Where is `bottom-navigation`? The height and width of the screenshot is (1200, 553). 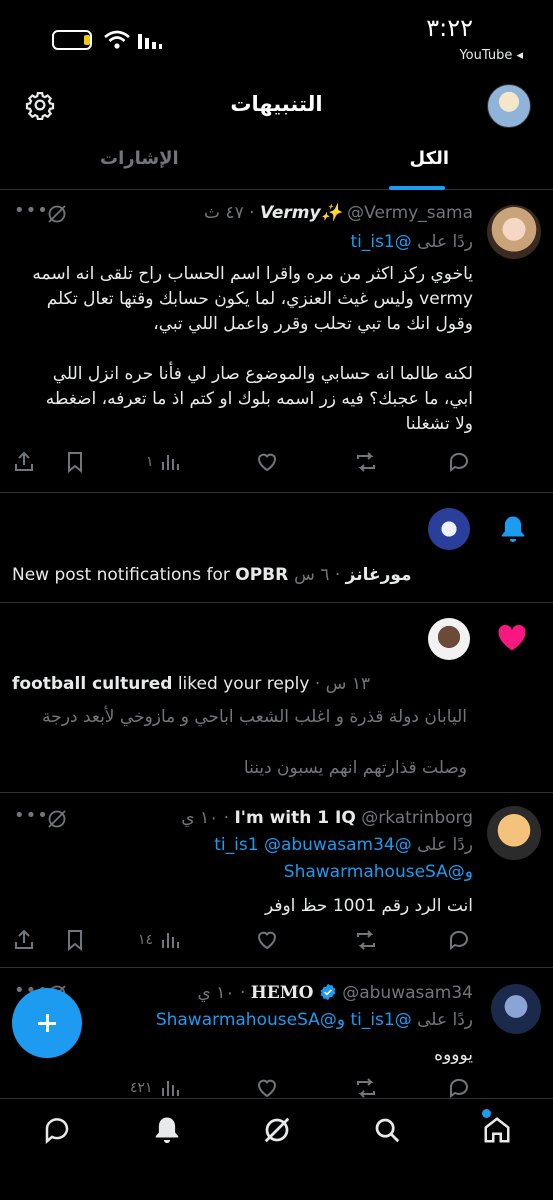
bottom-navigation is located at coordinates (276, 1149).